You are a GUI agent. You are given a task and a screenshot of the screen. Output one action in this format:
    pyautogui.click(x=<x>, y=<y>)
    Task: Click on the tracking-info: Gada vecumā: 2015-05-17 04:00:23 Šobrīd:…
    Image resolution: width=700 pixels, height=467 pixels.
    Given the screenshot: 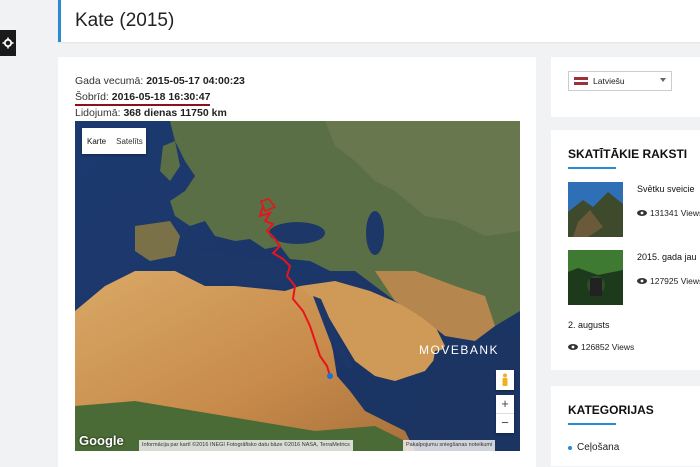 What is the action you would take?
    pyautogui.click(x=160, y=97)
    